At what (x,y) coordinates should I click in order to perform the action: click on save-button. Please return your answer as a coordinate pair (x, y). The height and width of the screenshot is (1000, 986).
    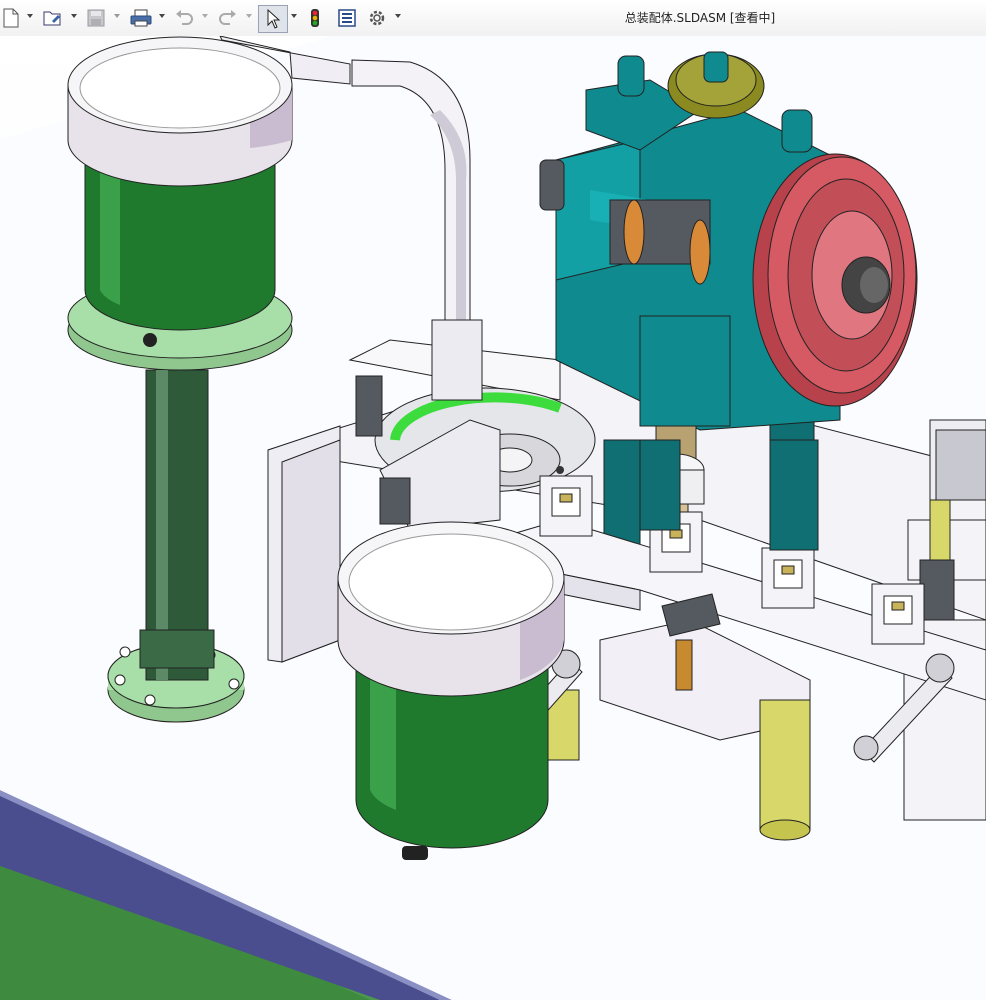
    Looking at the image, I should click on (96, 18).